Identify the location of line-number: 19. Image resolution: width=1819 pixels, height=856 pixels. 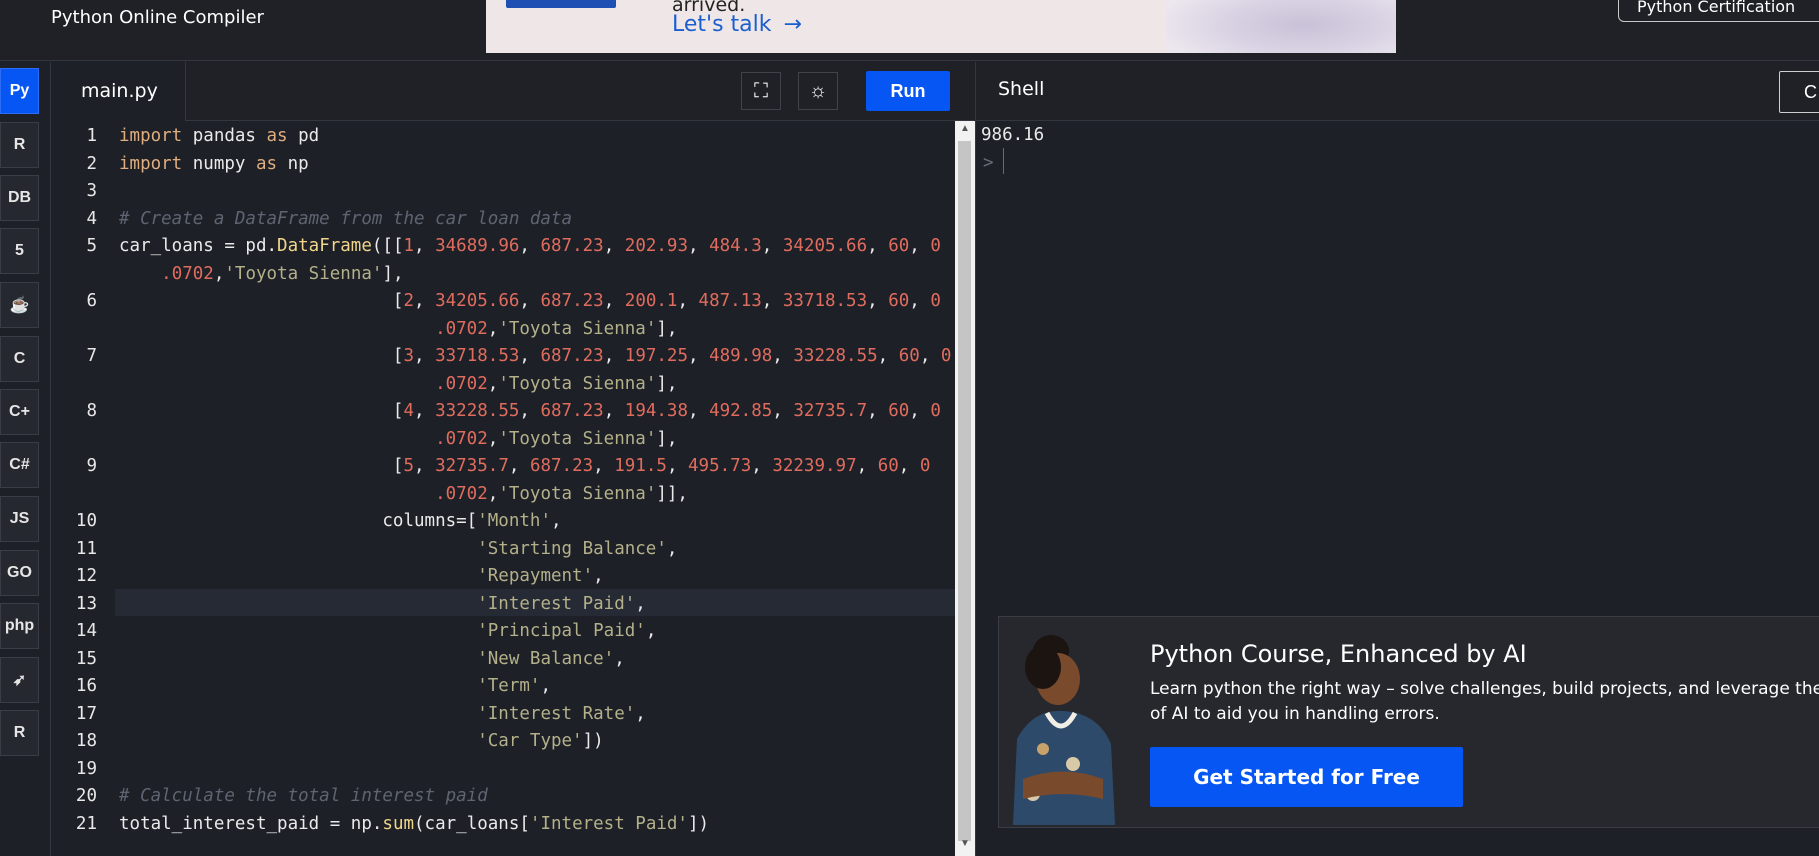
(86, 768).